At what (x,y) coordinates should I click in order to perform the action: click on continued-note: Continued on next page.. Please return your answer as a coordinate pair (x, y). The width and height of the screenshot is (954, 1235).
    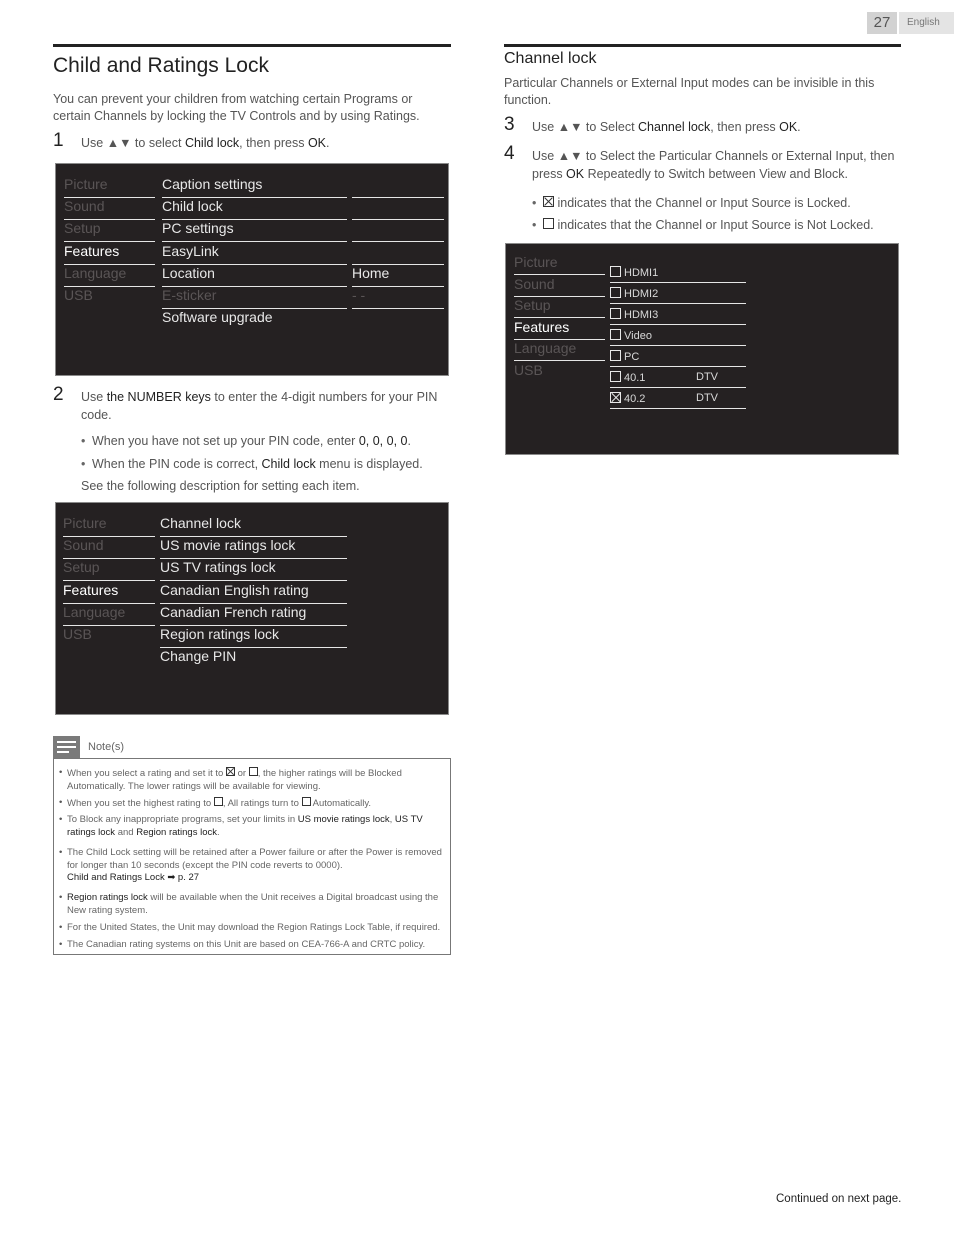
    Looking at the image, I should click on (839, 1199).